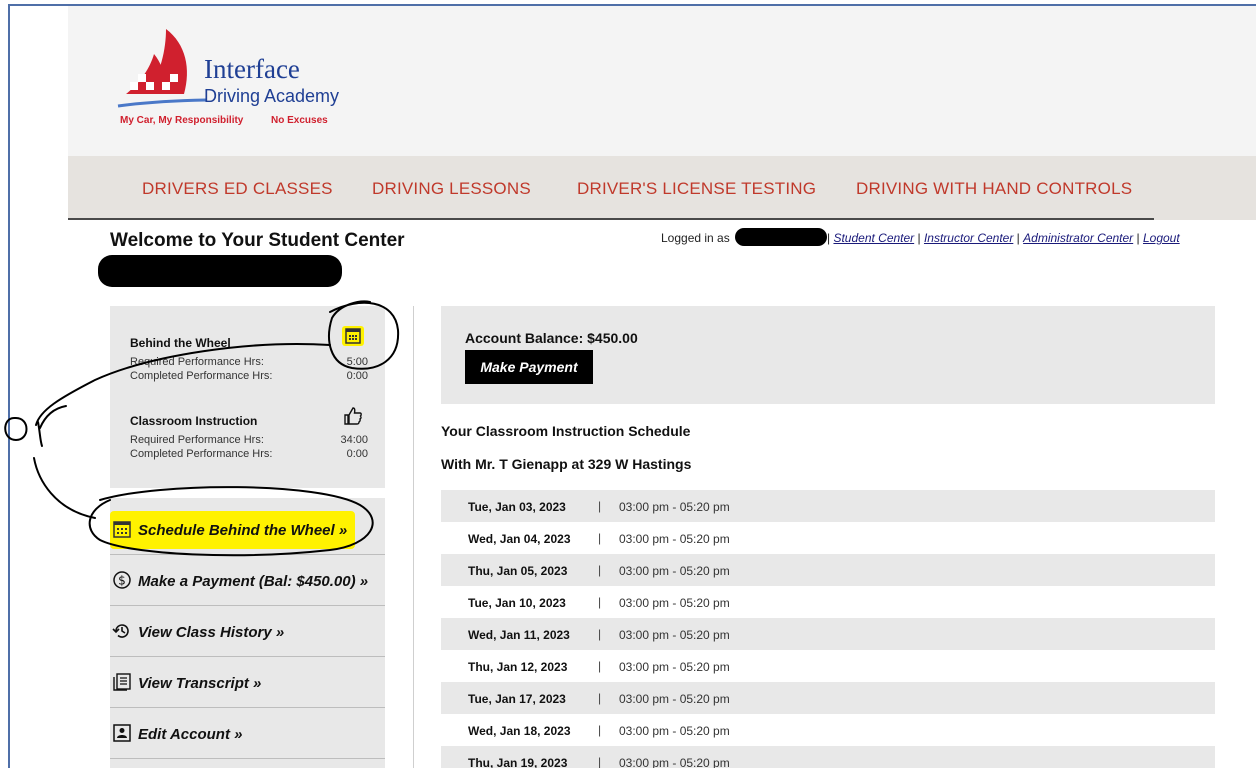  What do you see at coordinates (194, 421) in the screenshot?
I see `classroom-title: Classroom Instruction` at bounding box center [194, 421].